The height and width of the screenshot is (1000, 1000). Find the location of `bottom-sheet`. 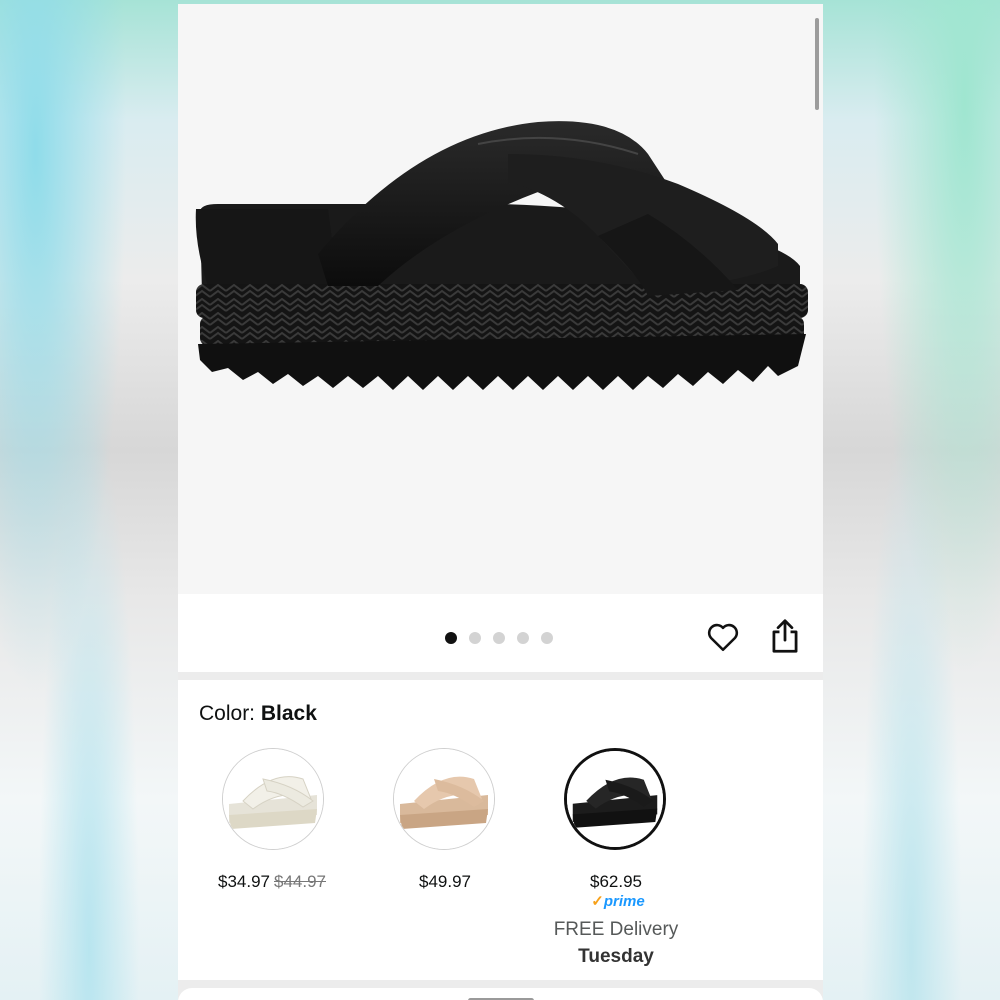

bottom-sheet is located at coordinates (500, 994).